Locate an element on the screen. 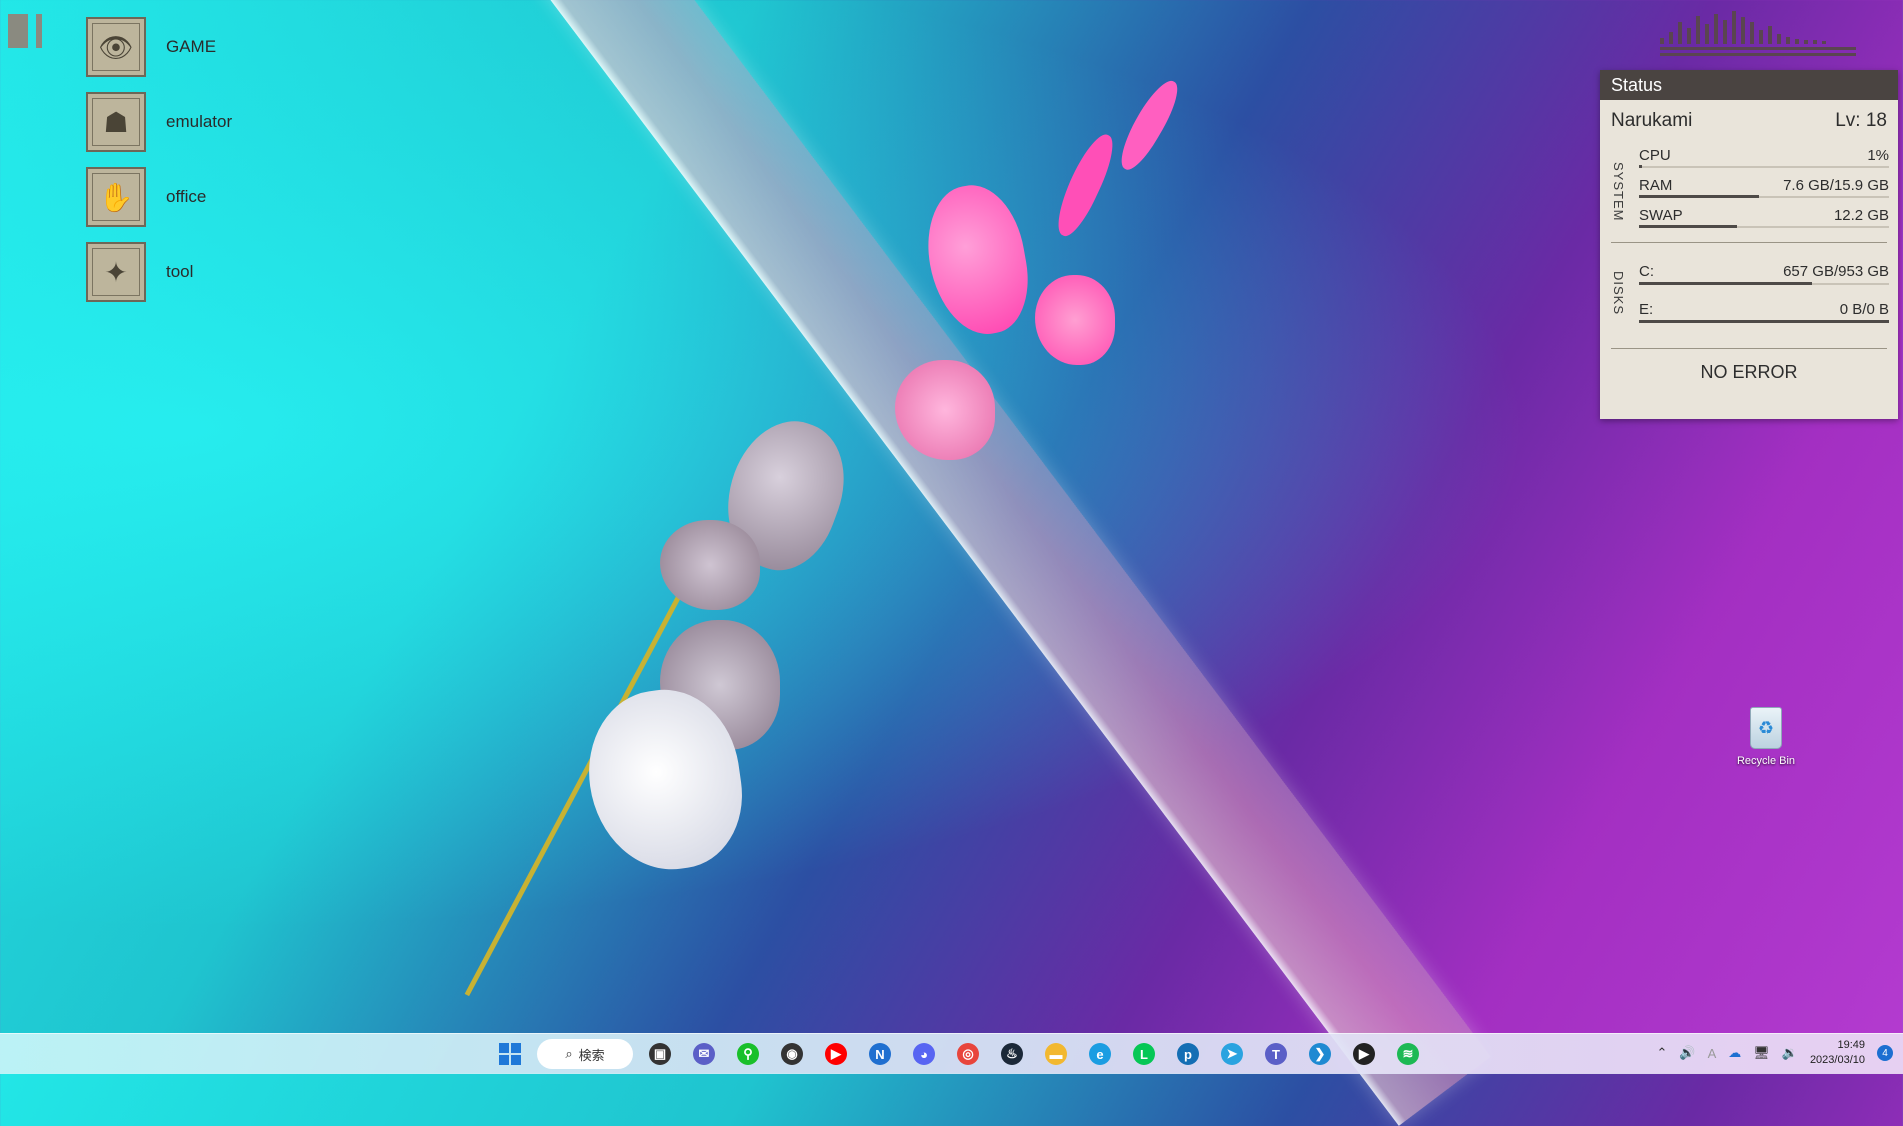 The image size is (1903, 1126). mask-icon: ☗ is located at coordinates (116, 122).